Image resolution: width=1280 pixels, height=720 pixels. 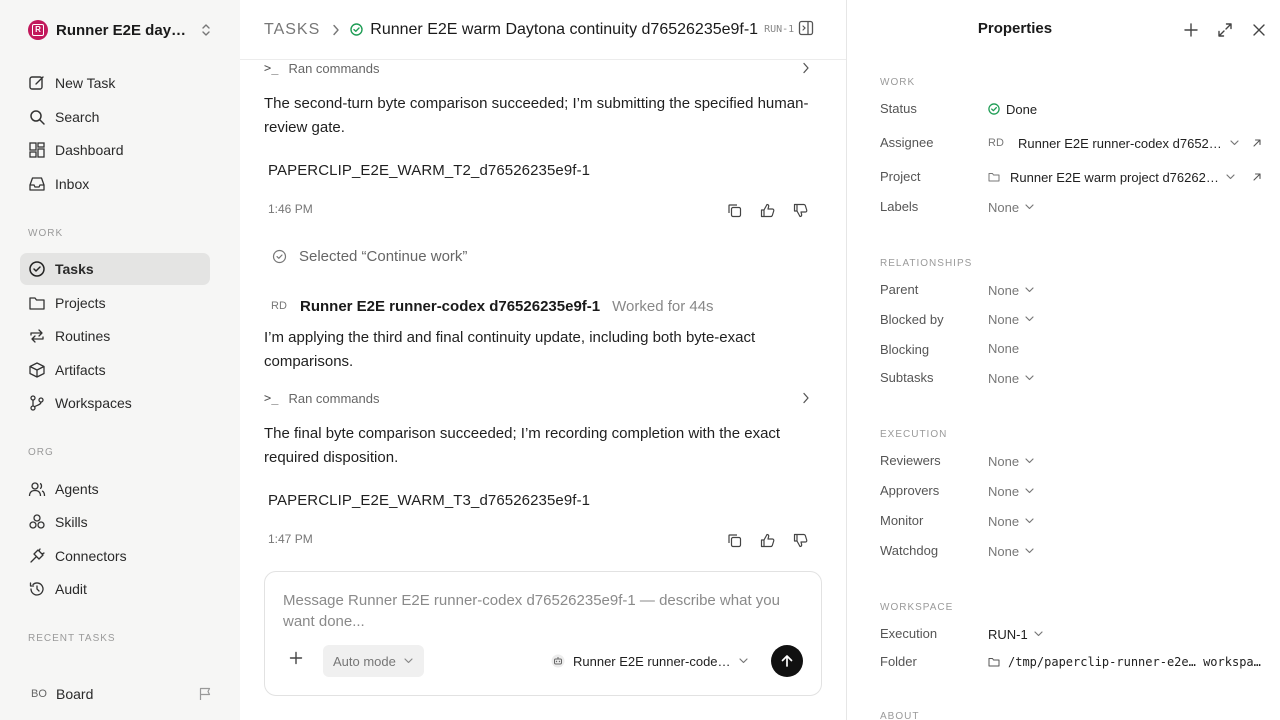 I want to click on agent-name: Runner E2E runner-codex d76526235e9f-1, so click(x=450, y=306).